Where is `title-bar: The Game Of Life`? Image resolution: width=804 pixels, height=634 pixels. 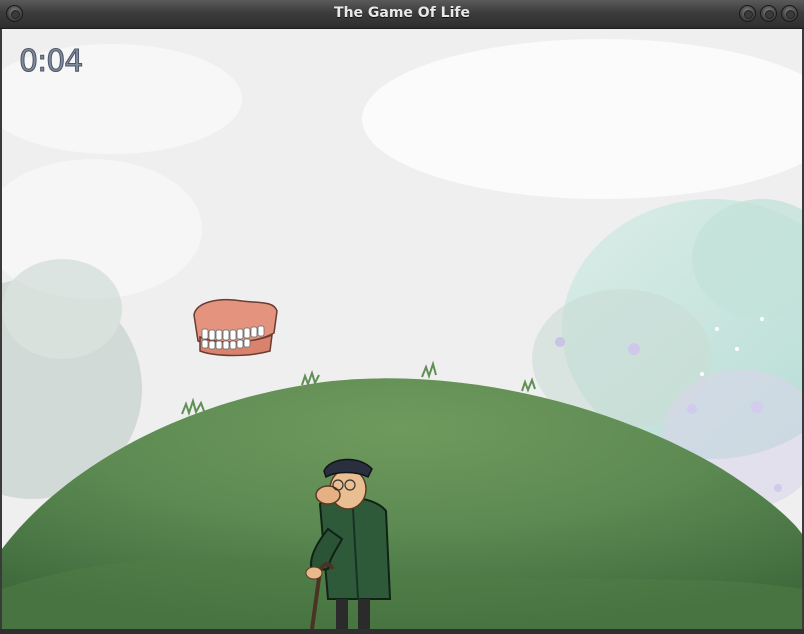
title-bar: The Game Of Life is located at coordinates (402, 14).